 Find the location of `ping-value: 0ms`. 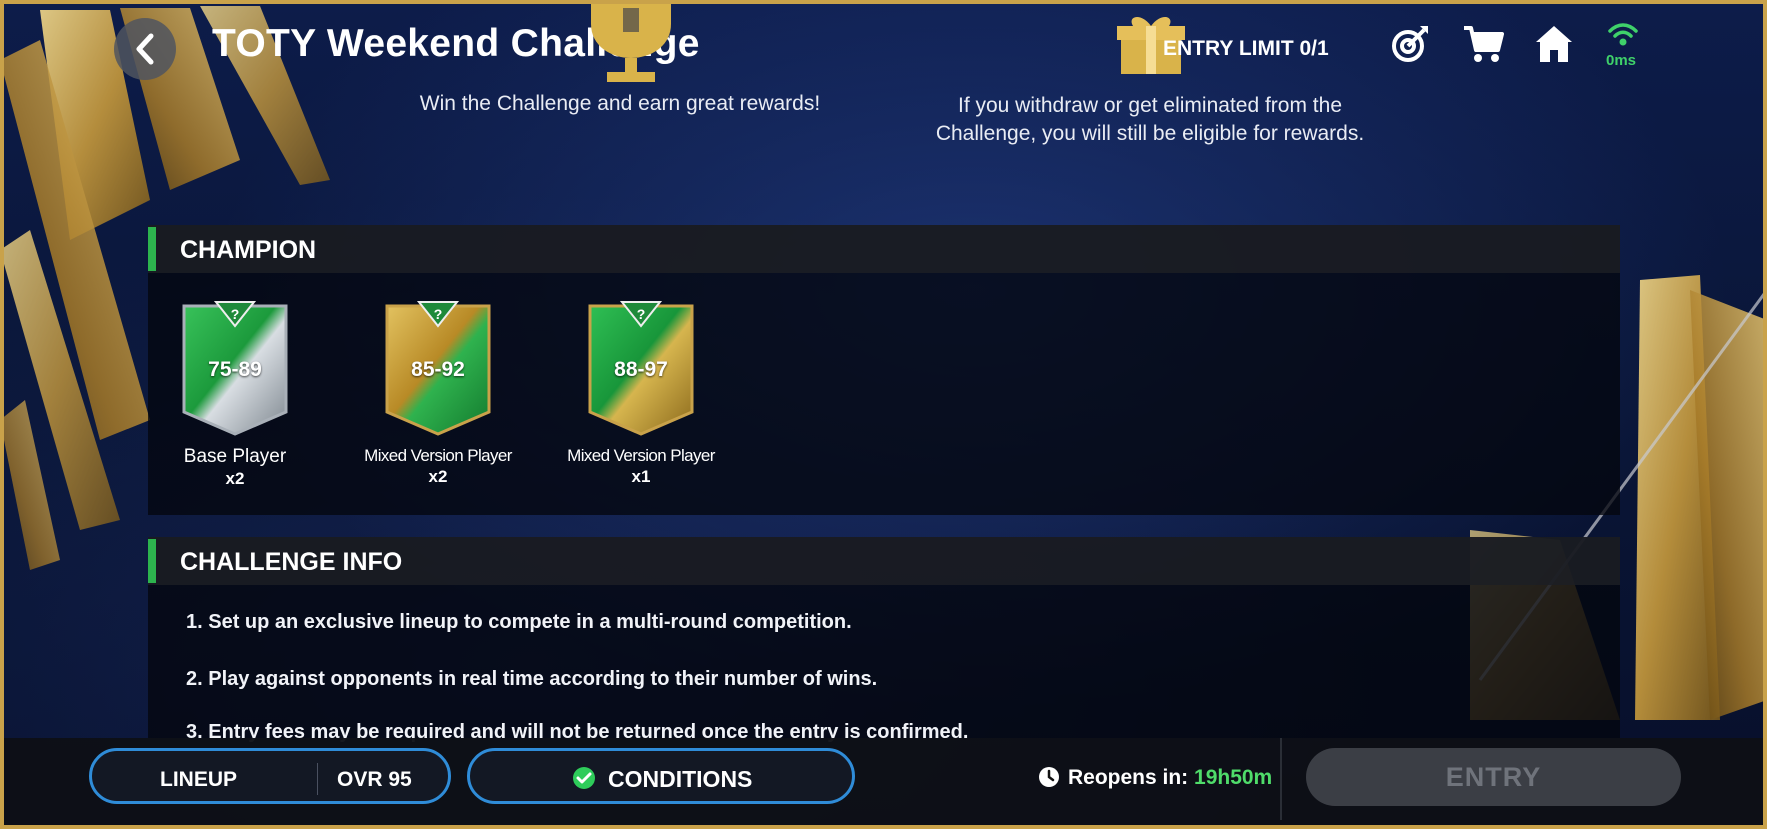

ping-value: 0ms is located at coordinates (1621, 60).